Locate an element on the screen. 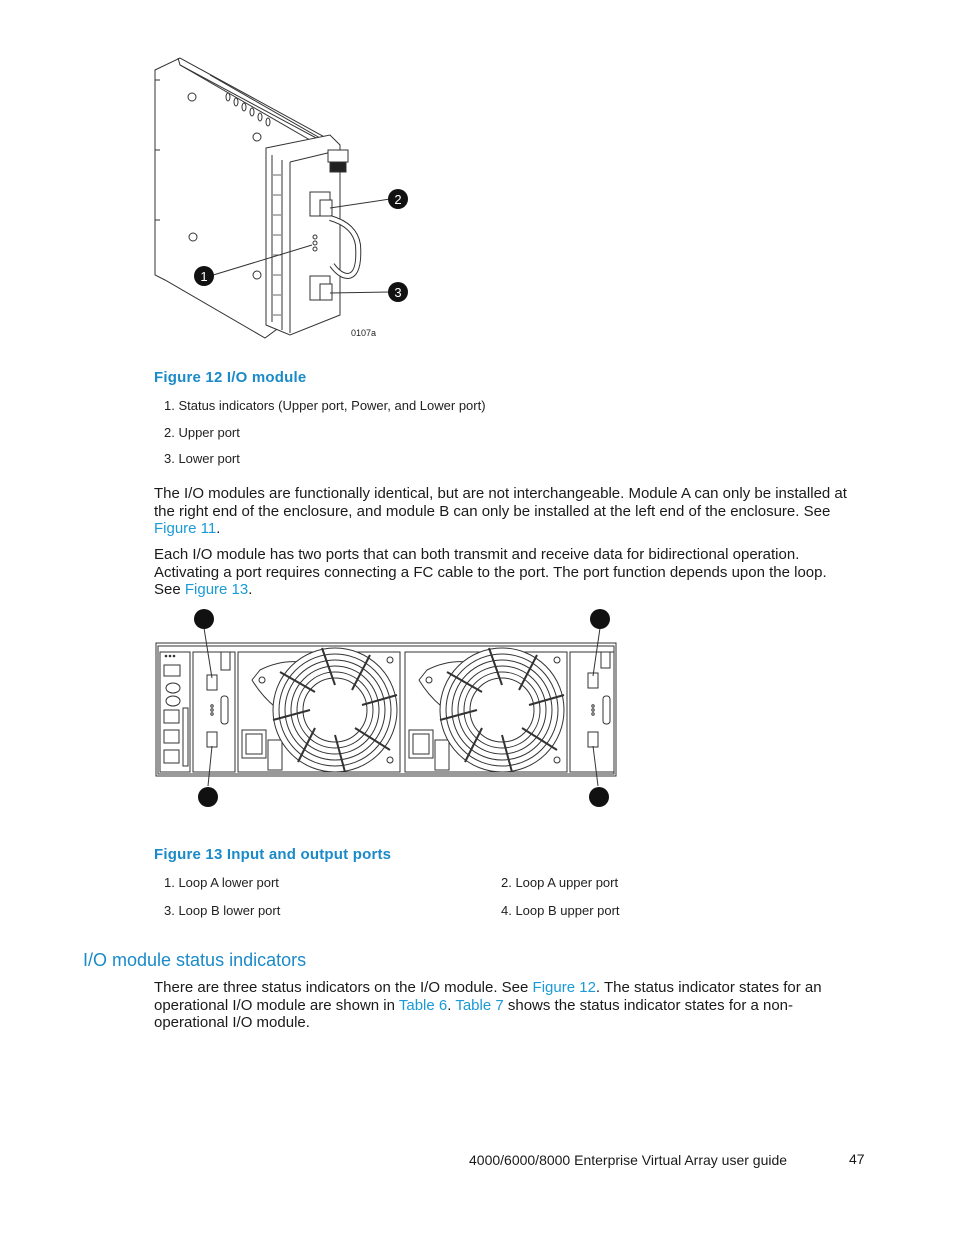  table-6-link: Table 6 is located at coordinates (423, 1005).